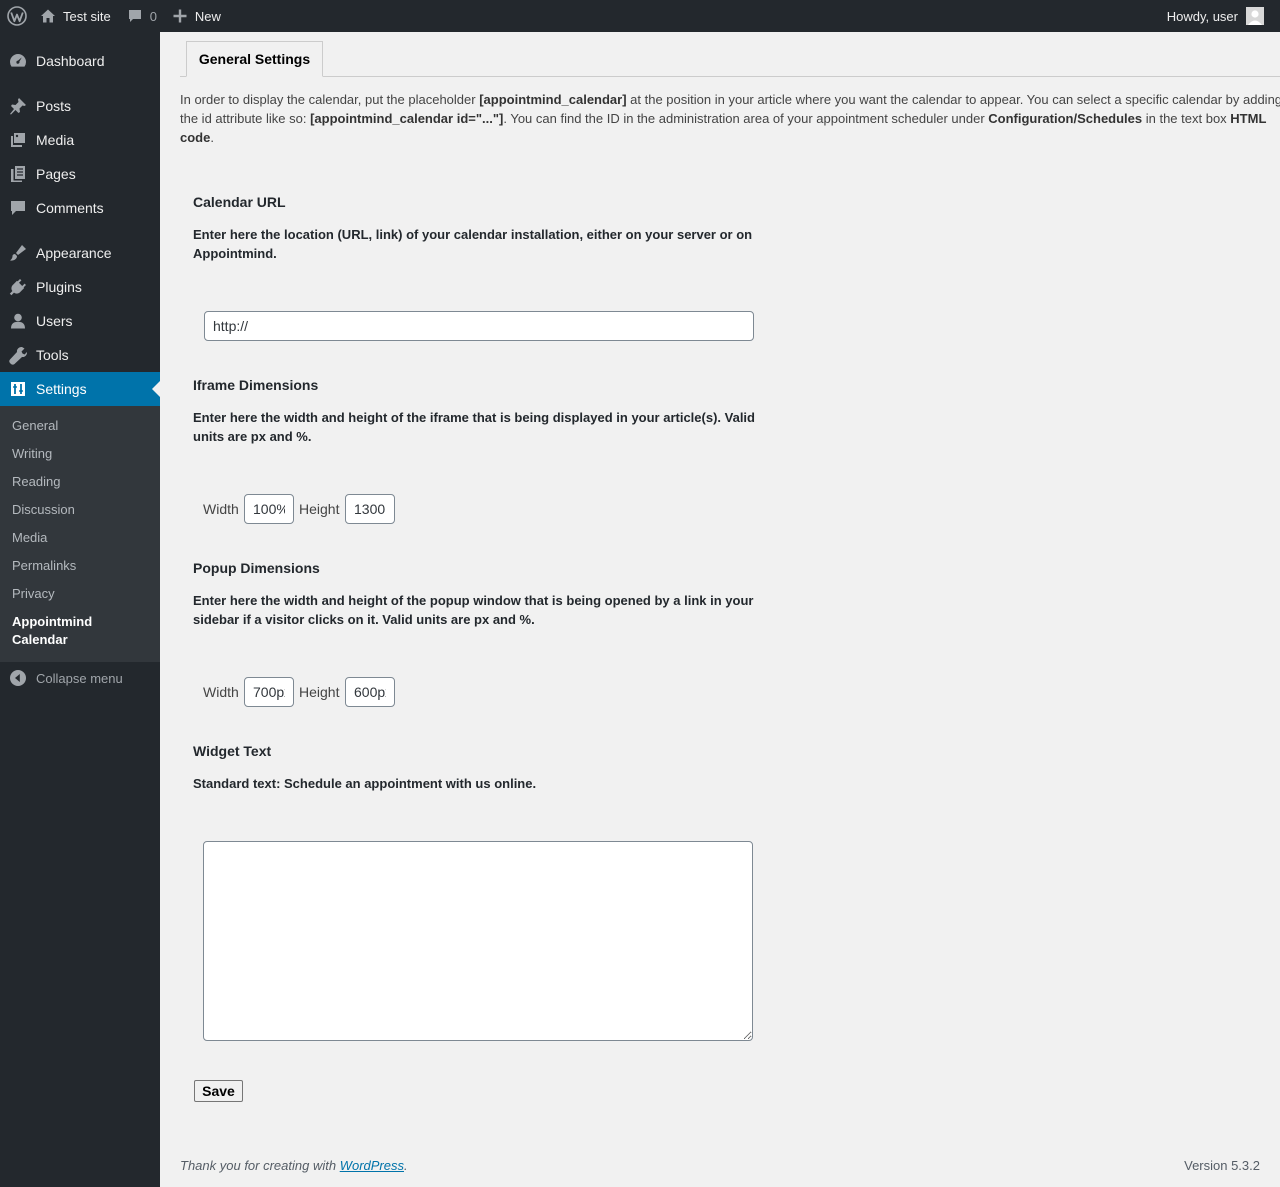 The height and width of the screenshot is (1187, 1280). Describe the element at coordinates (370, 509) in the screenshot. I see `iframe-height-input` at that location.